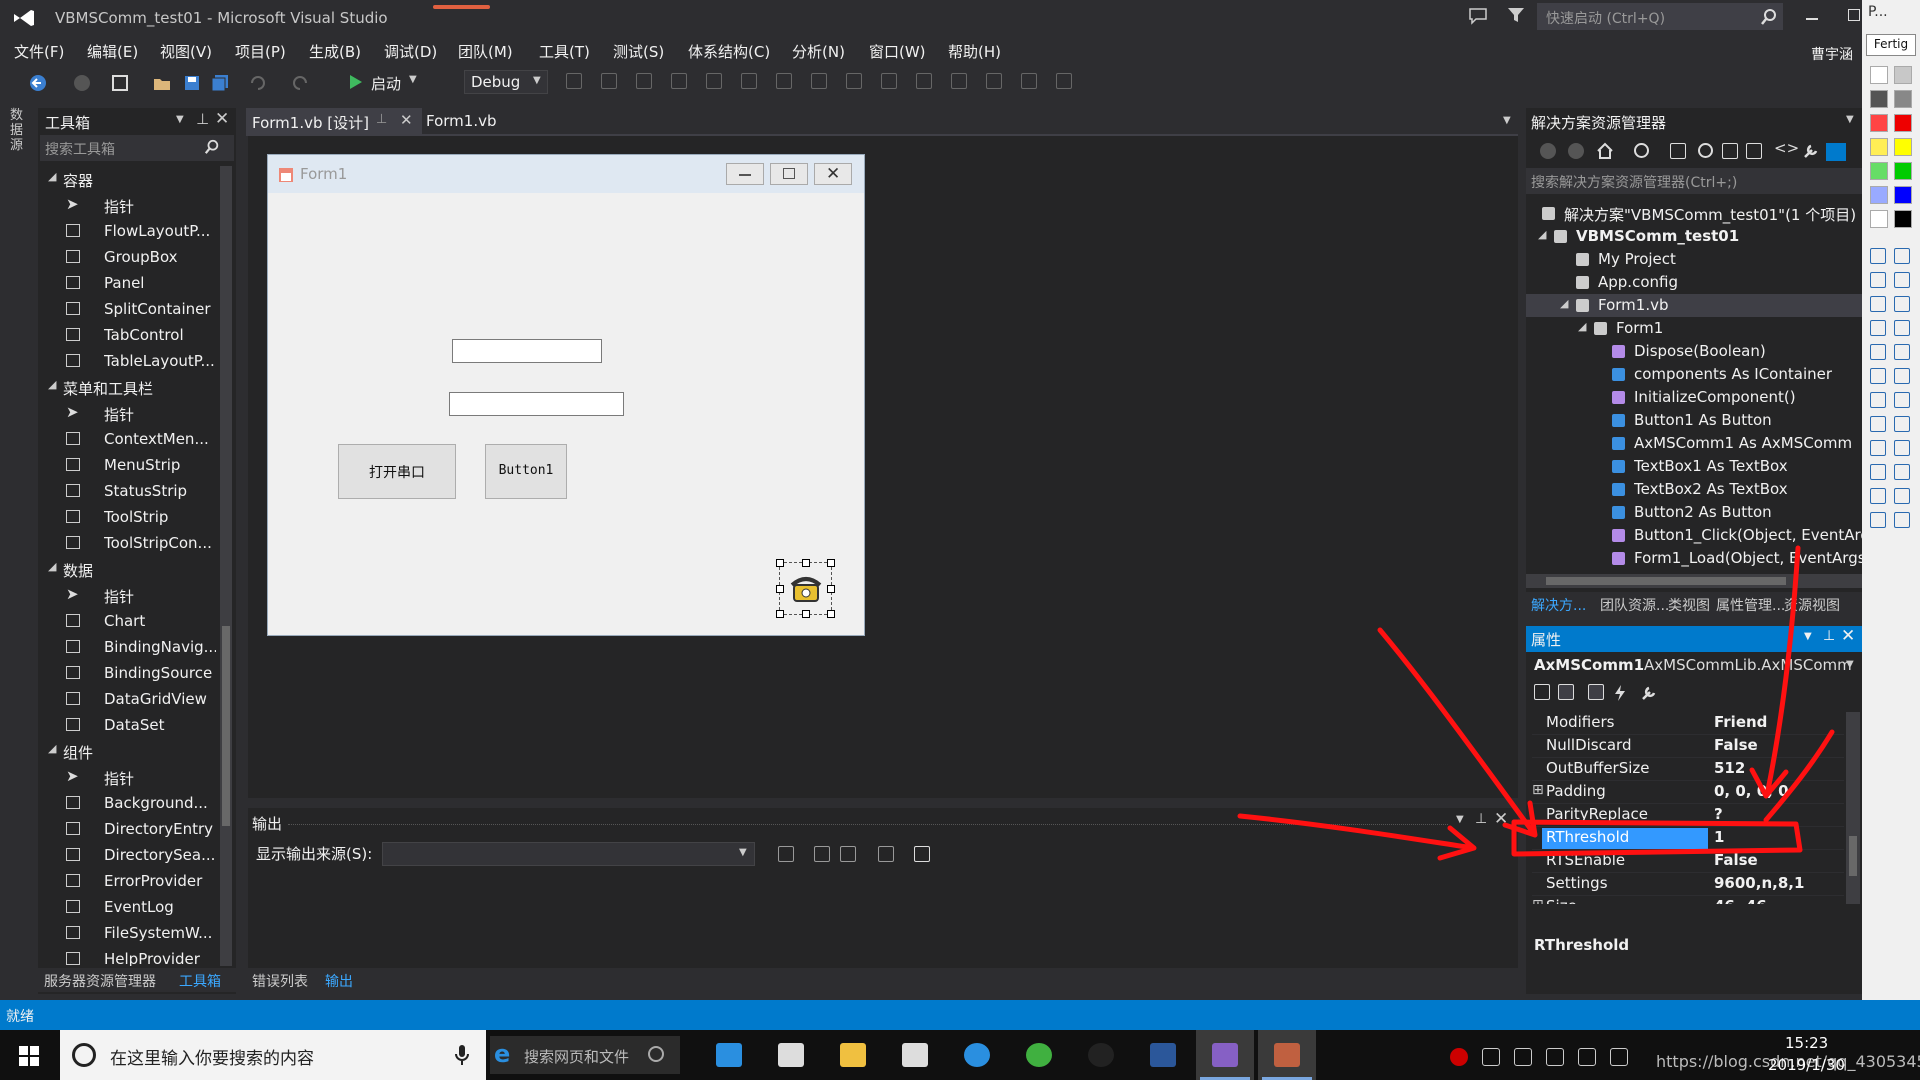  What do you see at coordinates (1694, 666) in the screenshot?
I see `object-selector: AxMSComm1 AxMSCommLib.AxMSComm ▼` at bounding box center [1694, 666].